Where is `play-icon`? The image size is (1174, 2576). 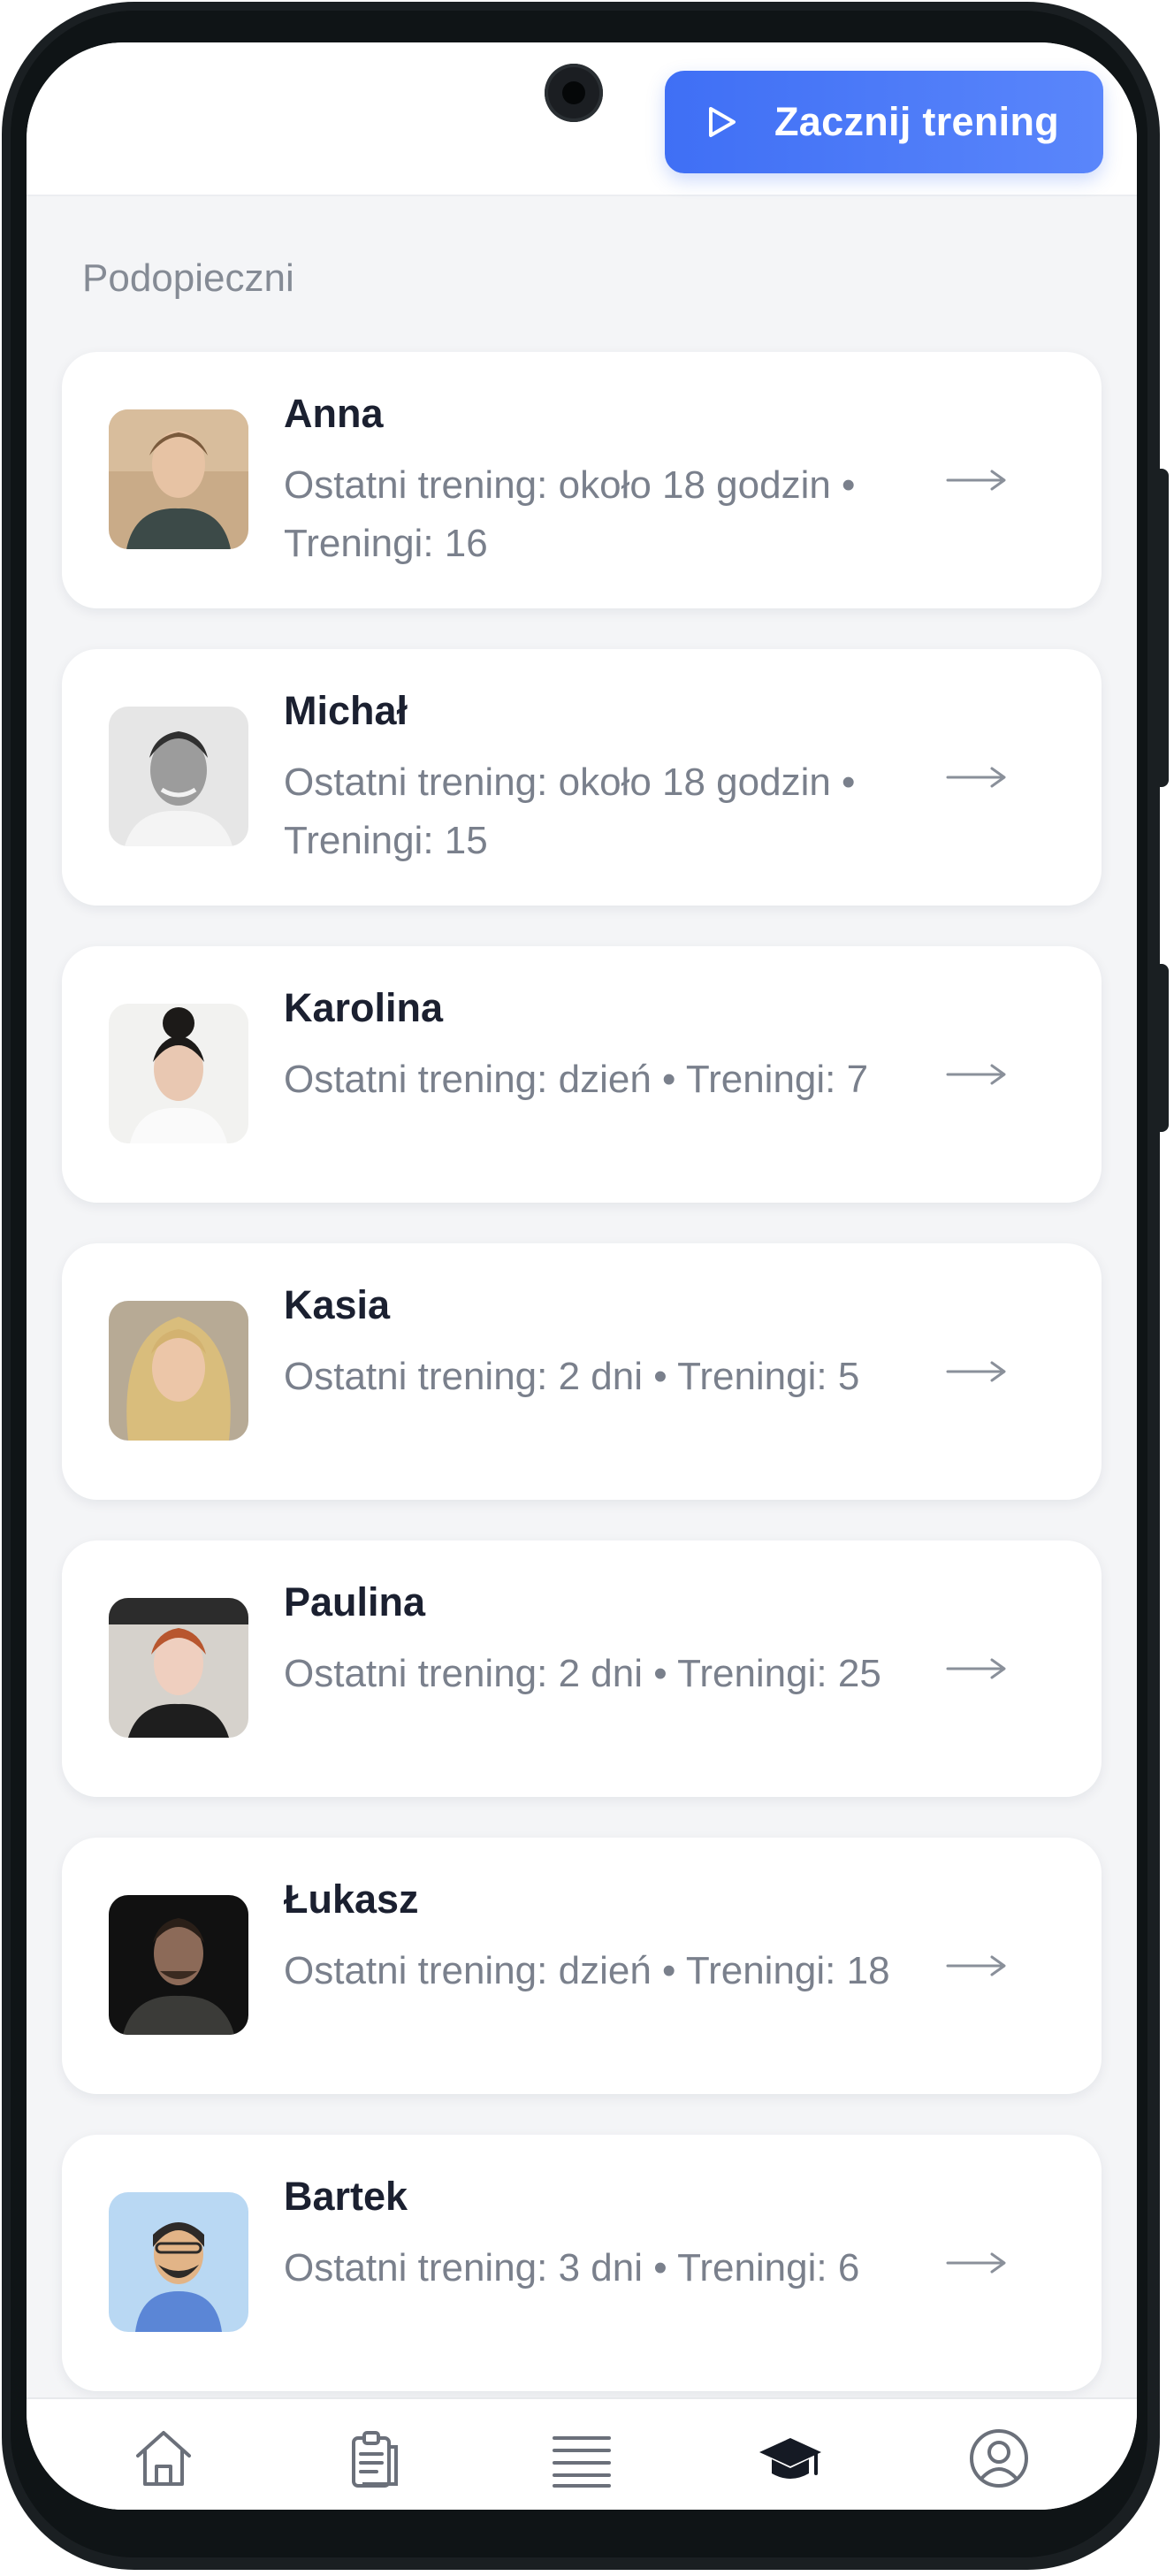
play-icon is located at coordinates (722, 122).